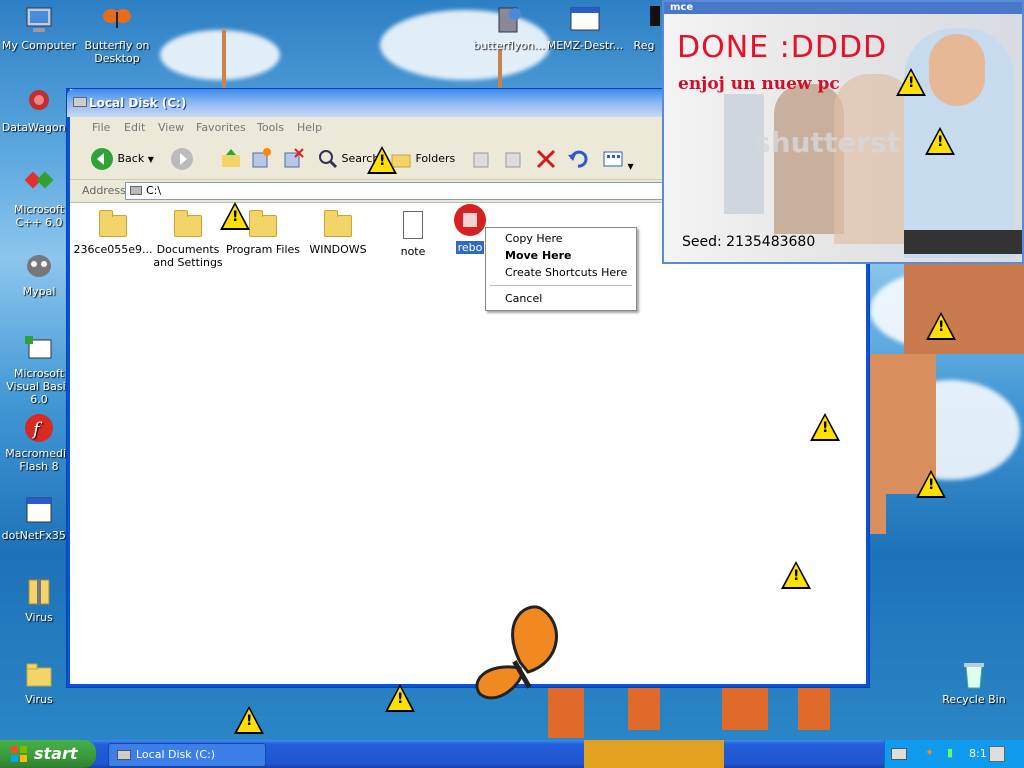  What do you see at coordinates (263, 249) in the screenshot?
I see `file-label: Program Files` at bounding box center [263, 249].